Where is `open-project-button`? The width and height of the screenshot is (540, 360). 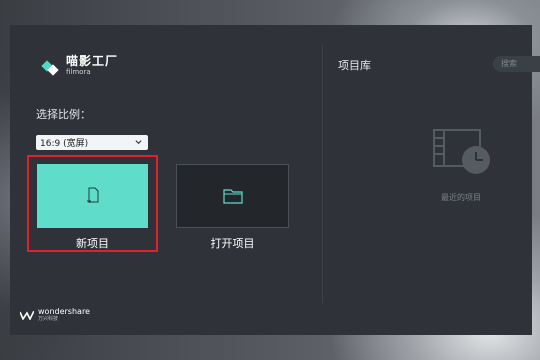
open-project-button is located at coordinates (232, 196).